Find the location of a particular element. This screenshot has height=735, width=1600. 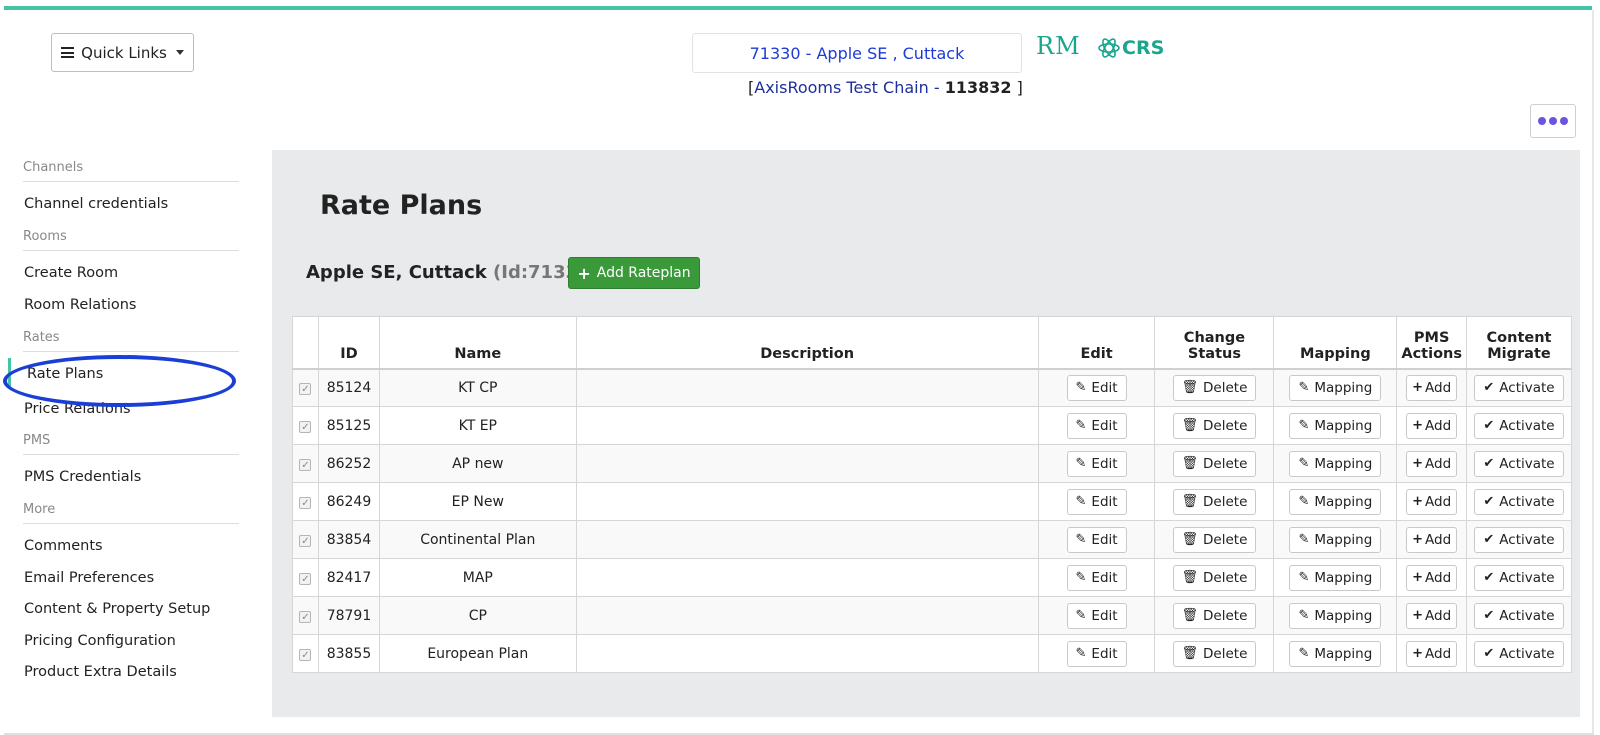

sidebar-item-email-preferences: Email Preferences is located at coordinates (89, 578).